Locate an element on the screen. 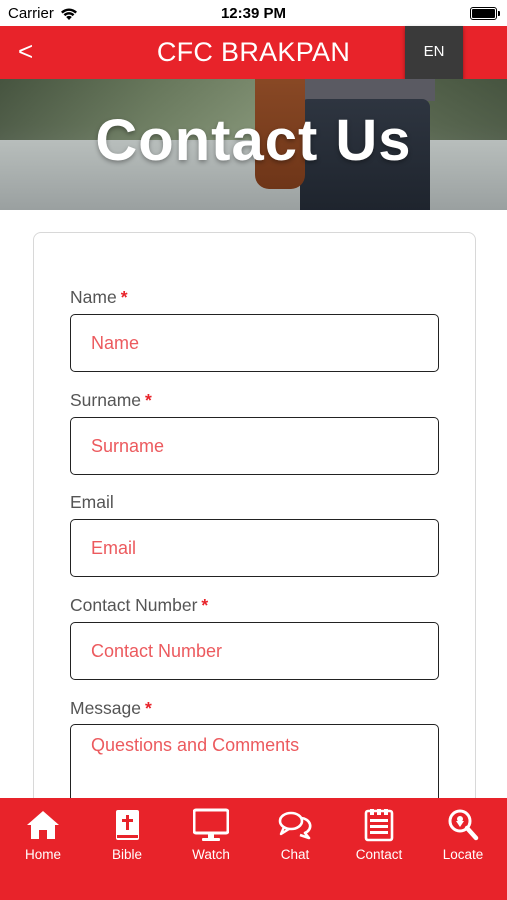 The height and width of the screenshot is (900, 507). nav-bible-label: Bible is located at coordinates (127, 854).